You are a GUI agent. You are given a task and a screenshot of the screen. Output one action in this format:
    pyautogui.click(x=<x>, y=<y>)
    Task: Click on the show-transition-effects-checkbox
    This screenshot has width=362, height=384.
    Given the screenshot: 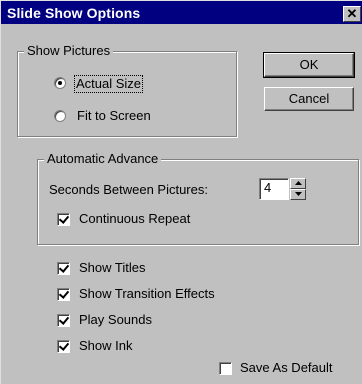 What is the action you would take?
    pyautogui.click(x=63, y=294)
    